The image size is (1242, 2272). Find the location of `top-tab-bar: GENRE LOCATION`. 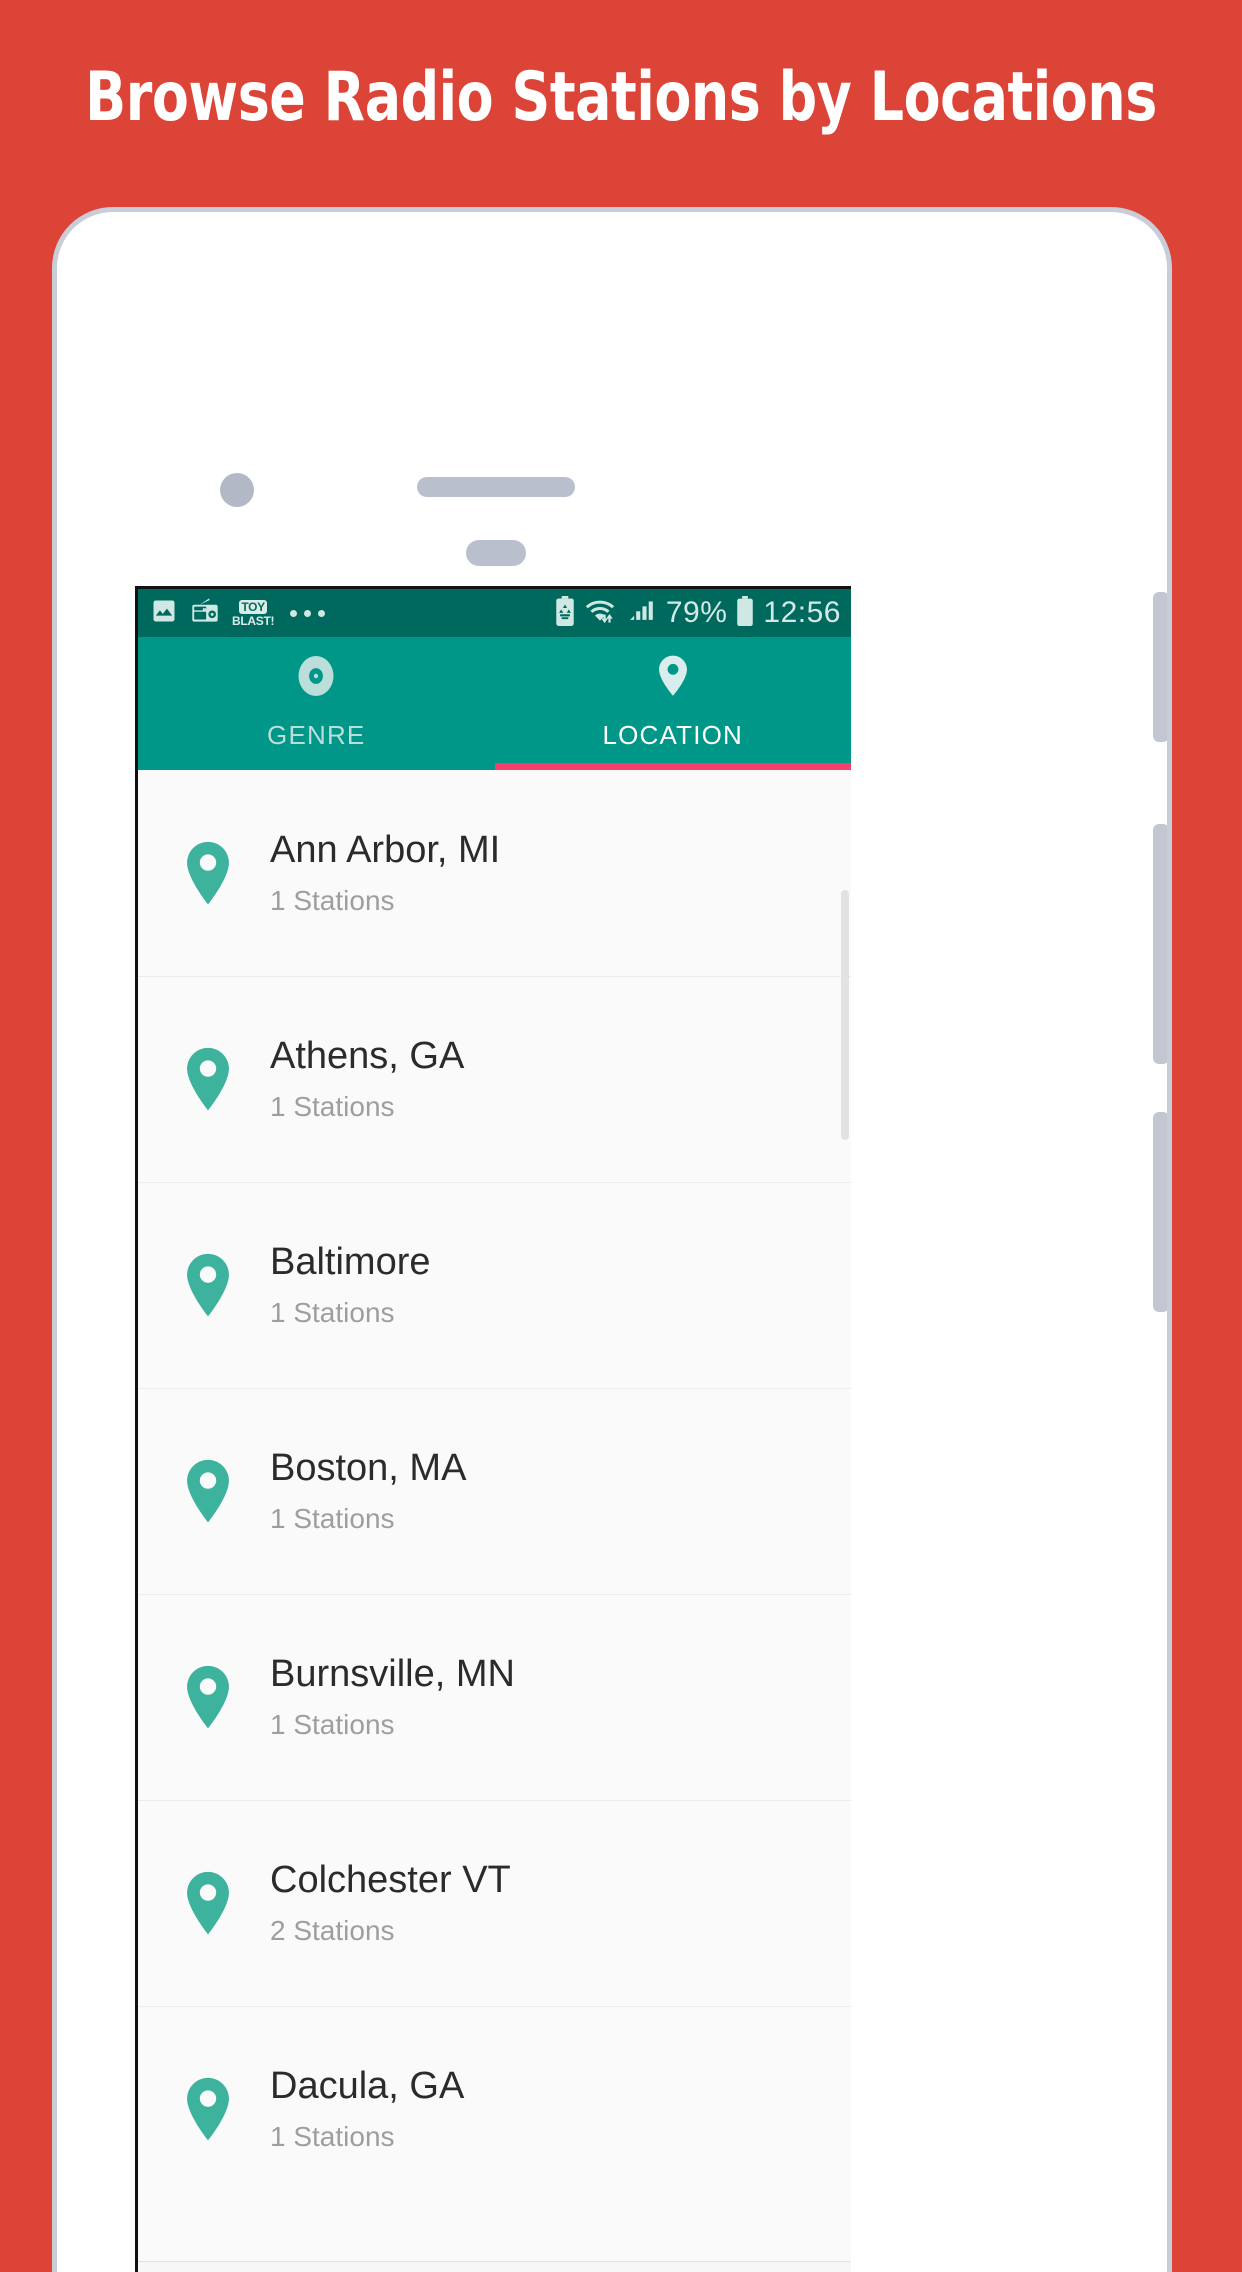

top-tab-bar: GENRE LOCATION is located at coordinates (494, 703).